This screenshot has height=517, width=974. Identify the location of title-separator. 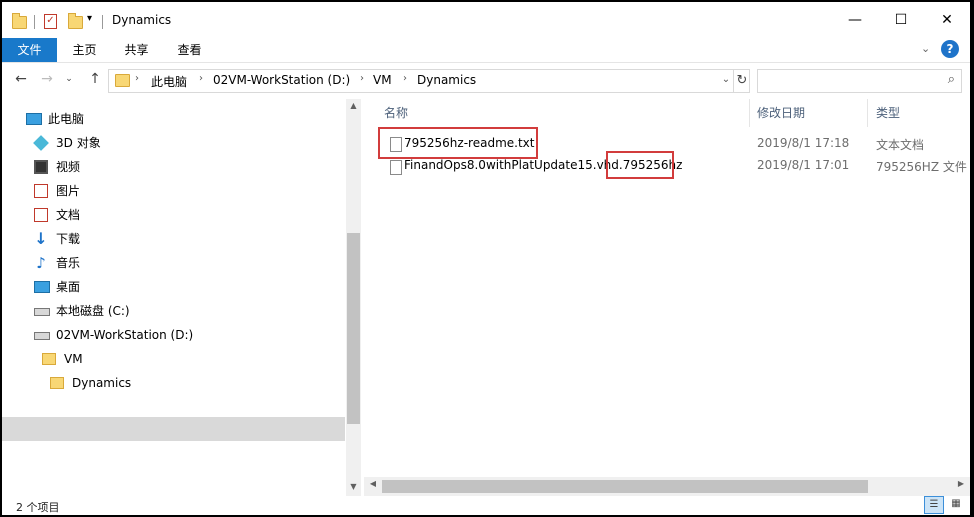
(102, 22).